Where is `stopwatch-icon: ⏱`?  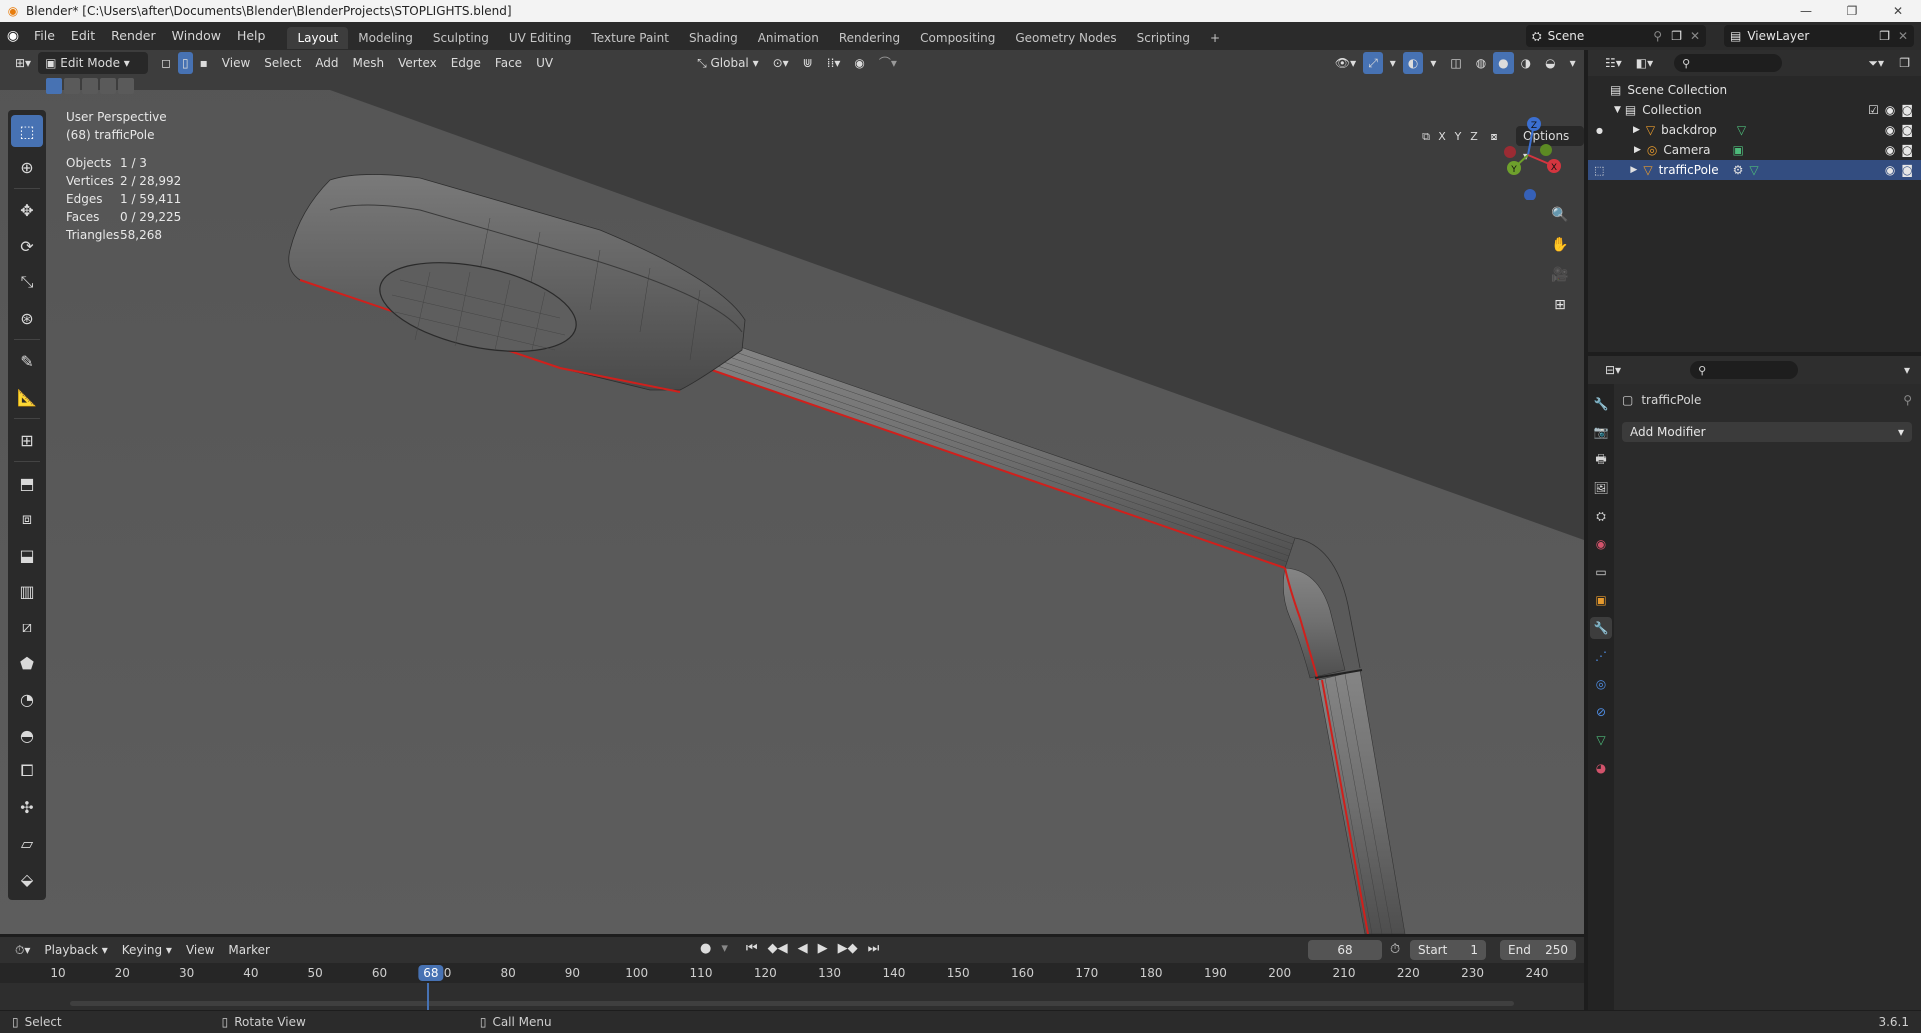 stopwatch-icon: ⏱ is located at coordinates (1395, 949).